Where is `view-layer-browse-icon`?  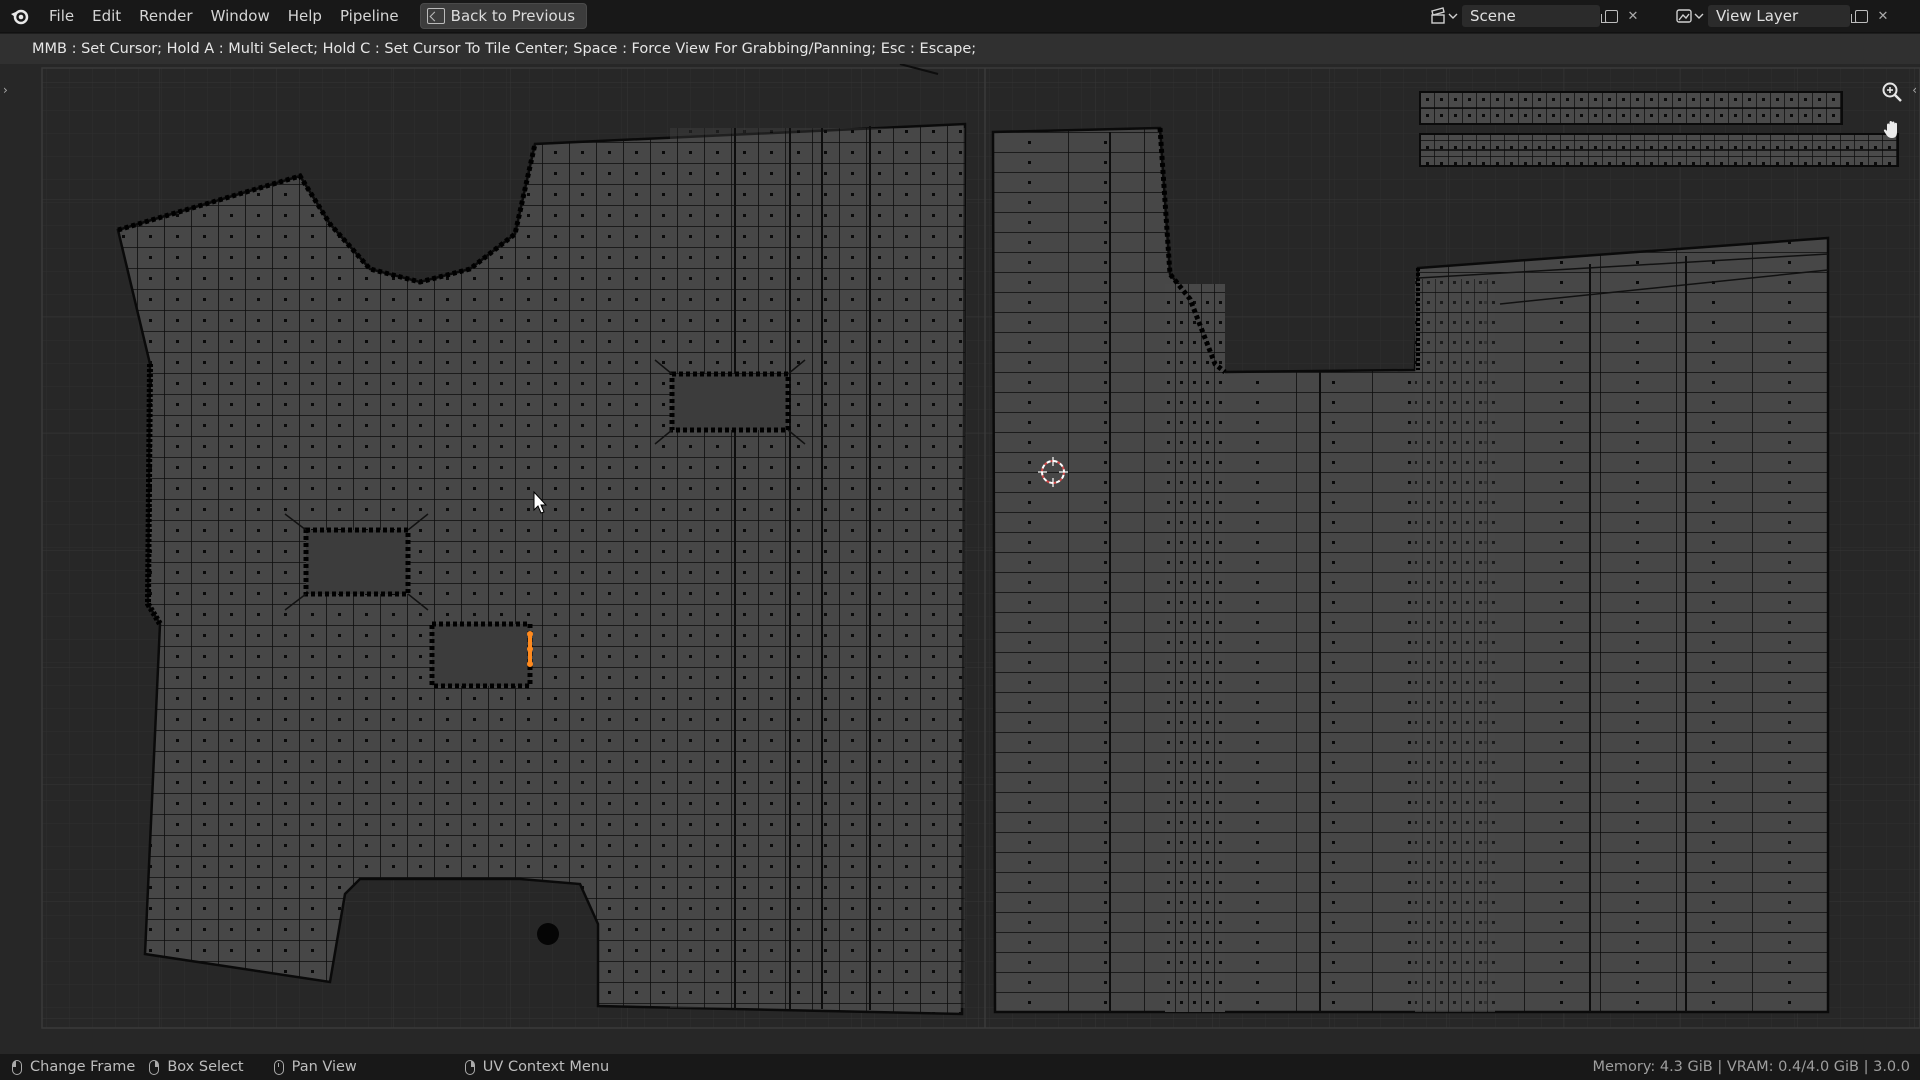
view-layer-browse-icon is located at coordinates (1690, 16).